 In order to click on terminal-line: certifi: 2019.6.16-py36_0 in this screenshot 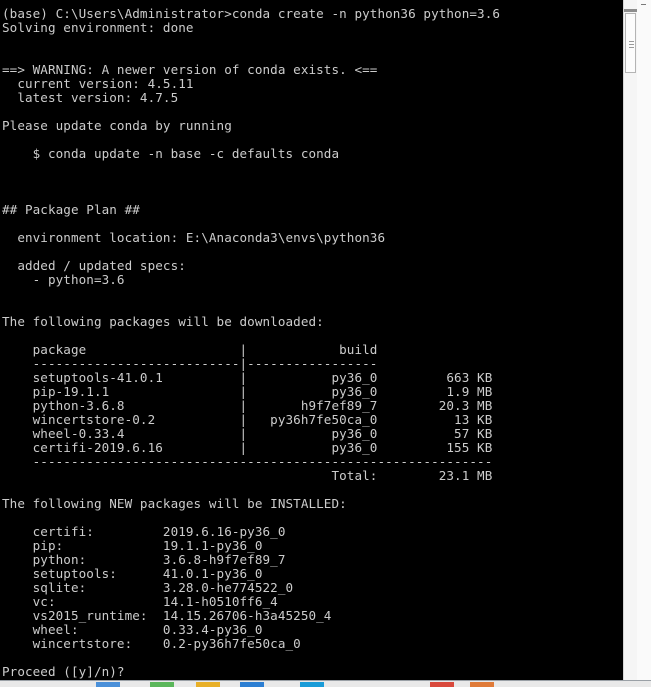, I will do `click(144, 531)`.